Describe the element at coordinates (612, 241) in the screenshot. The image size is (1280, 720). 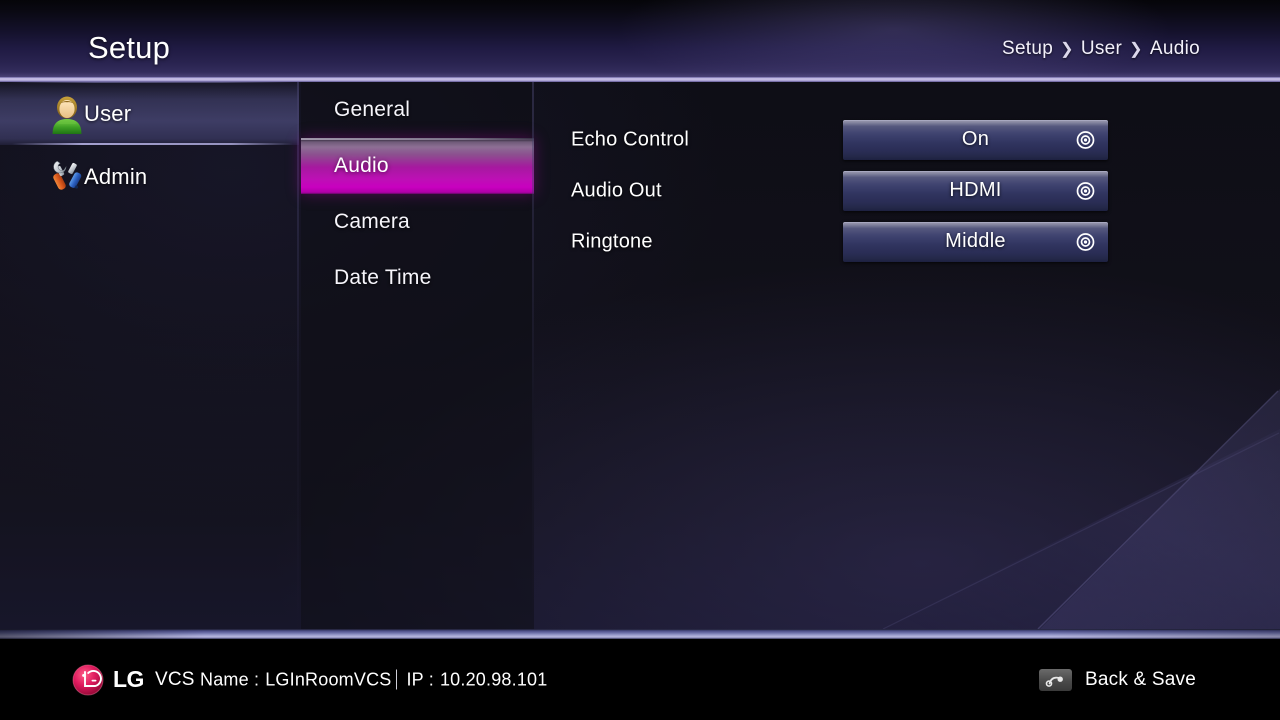
I see `setting-label: Ringtone` at that location.